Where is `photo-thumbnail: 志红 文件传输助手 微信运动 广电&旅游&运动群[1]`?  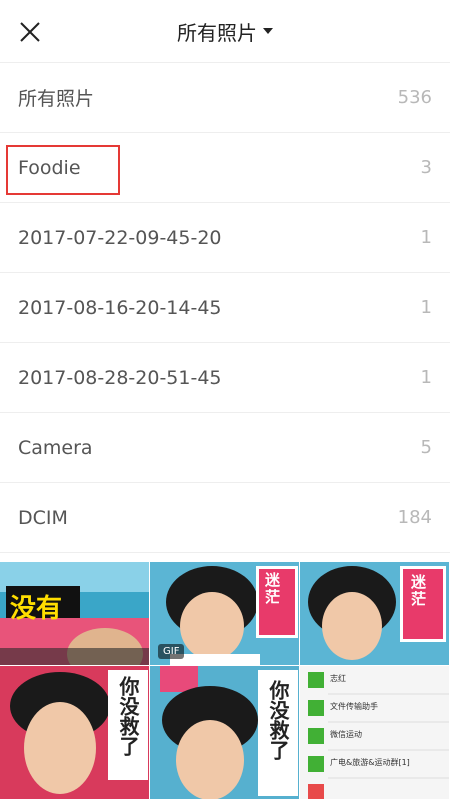 photo-thumbnail: 志红 文件传输助手 微信运动 广电&旅游&运动群[1] is located at coordinates (375, 733).